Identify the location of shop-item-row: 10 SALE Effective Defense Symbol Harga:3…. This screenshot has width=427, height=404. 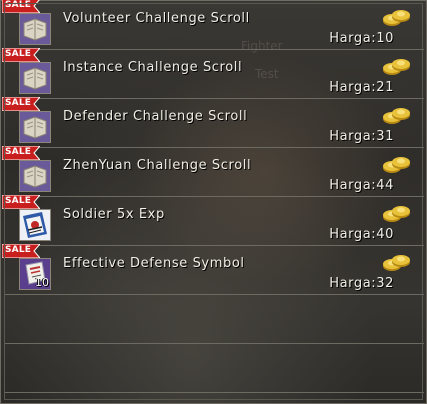
(213, 269).